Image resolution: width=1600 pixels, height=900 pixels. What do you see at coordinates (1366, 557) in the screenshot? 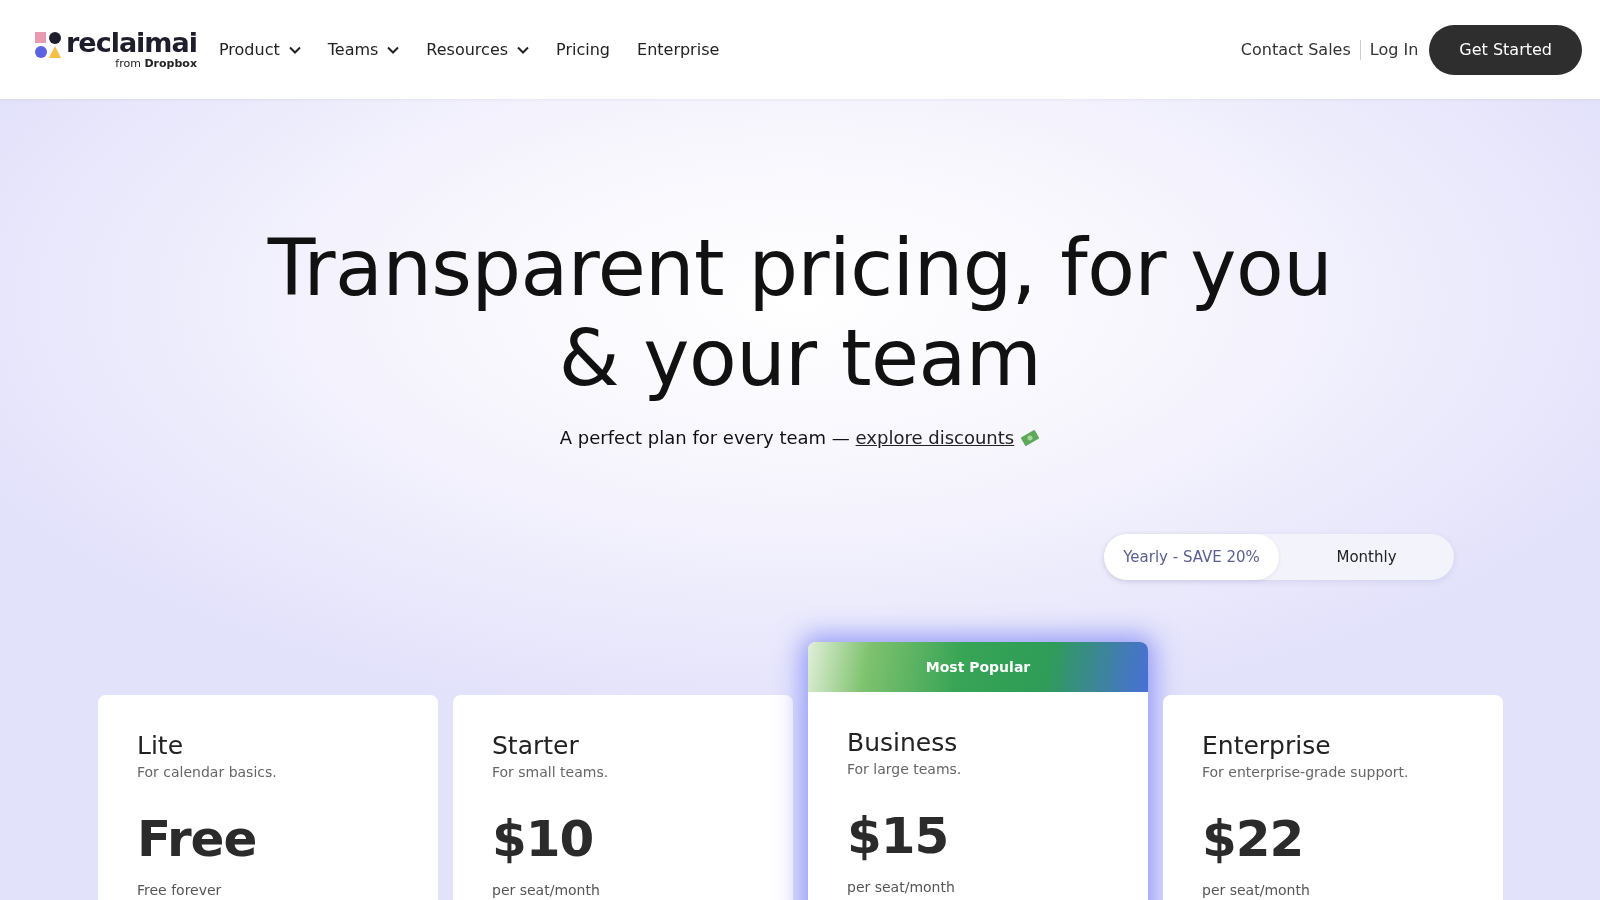
I see `billing-option: Monthly` at bounding box center [1366, 557].